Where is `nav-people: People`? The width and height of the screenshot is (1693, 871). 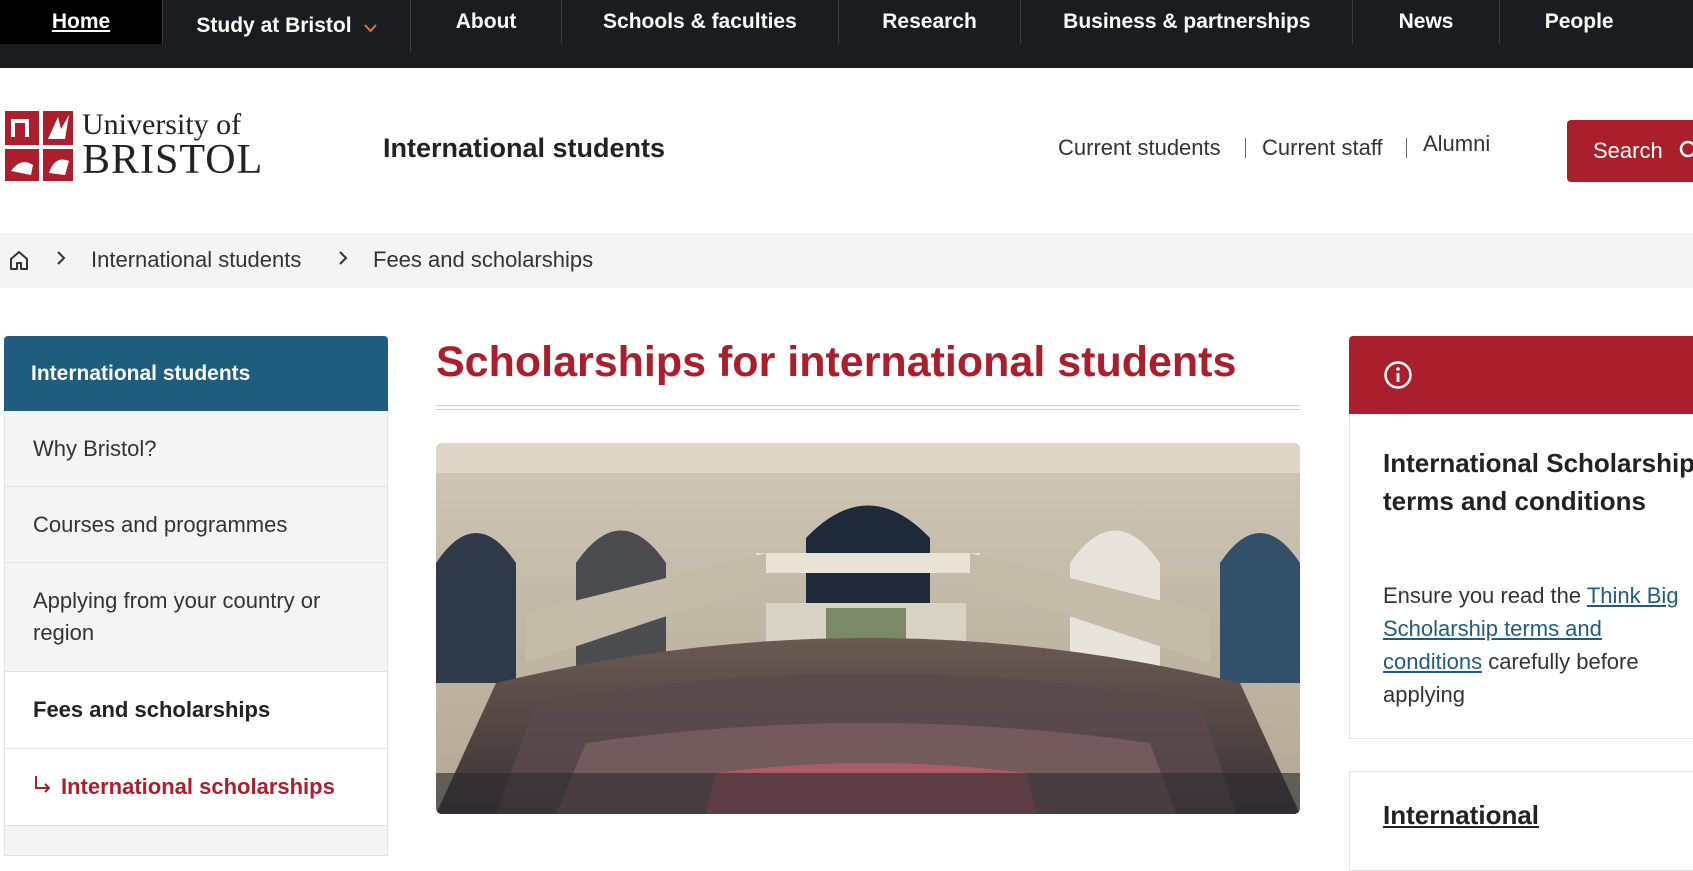
nav-people: People is located at coordinates (1596, 22).